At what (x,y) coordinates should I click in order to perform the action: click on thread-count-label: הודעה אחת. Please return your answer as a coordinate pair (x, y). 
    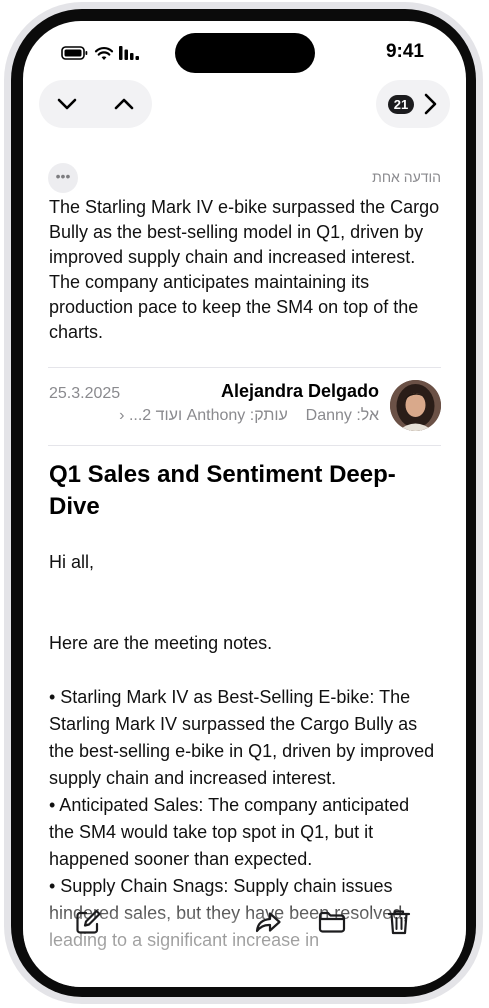
    Looking at the image, I should click on (406, 177).